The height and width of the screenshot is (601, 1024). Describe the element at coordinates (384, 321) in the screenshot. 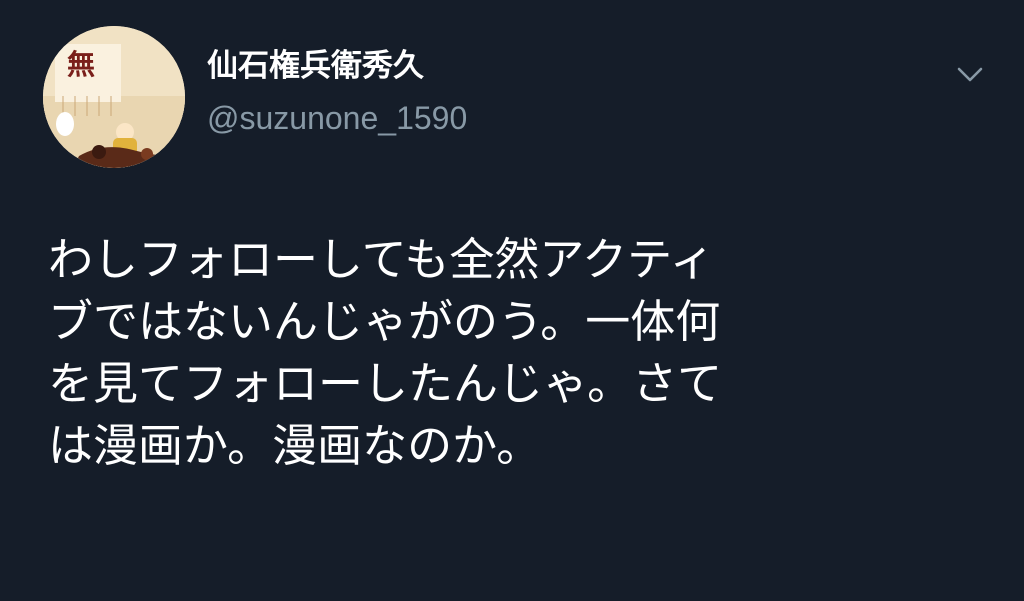

I see `tweet-text-line: ブではないんじゃがのう。一体何` at that location.